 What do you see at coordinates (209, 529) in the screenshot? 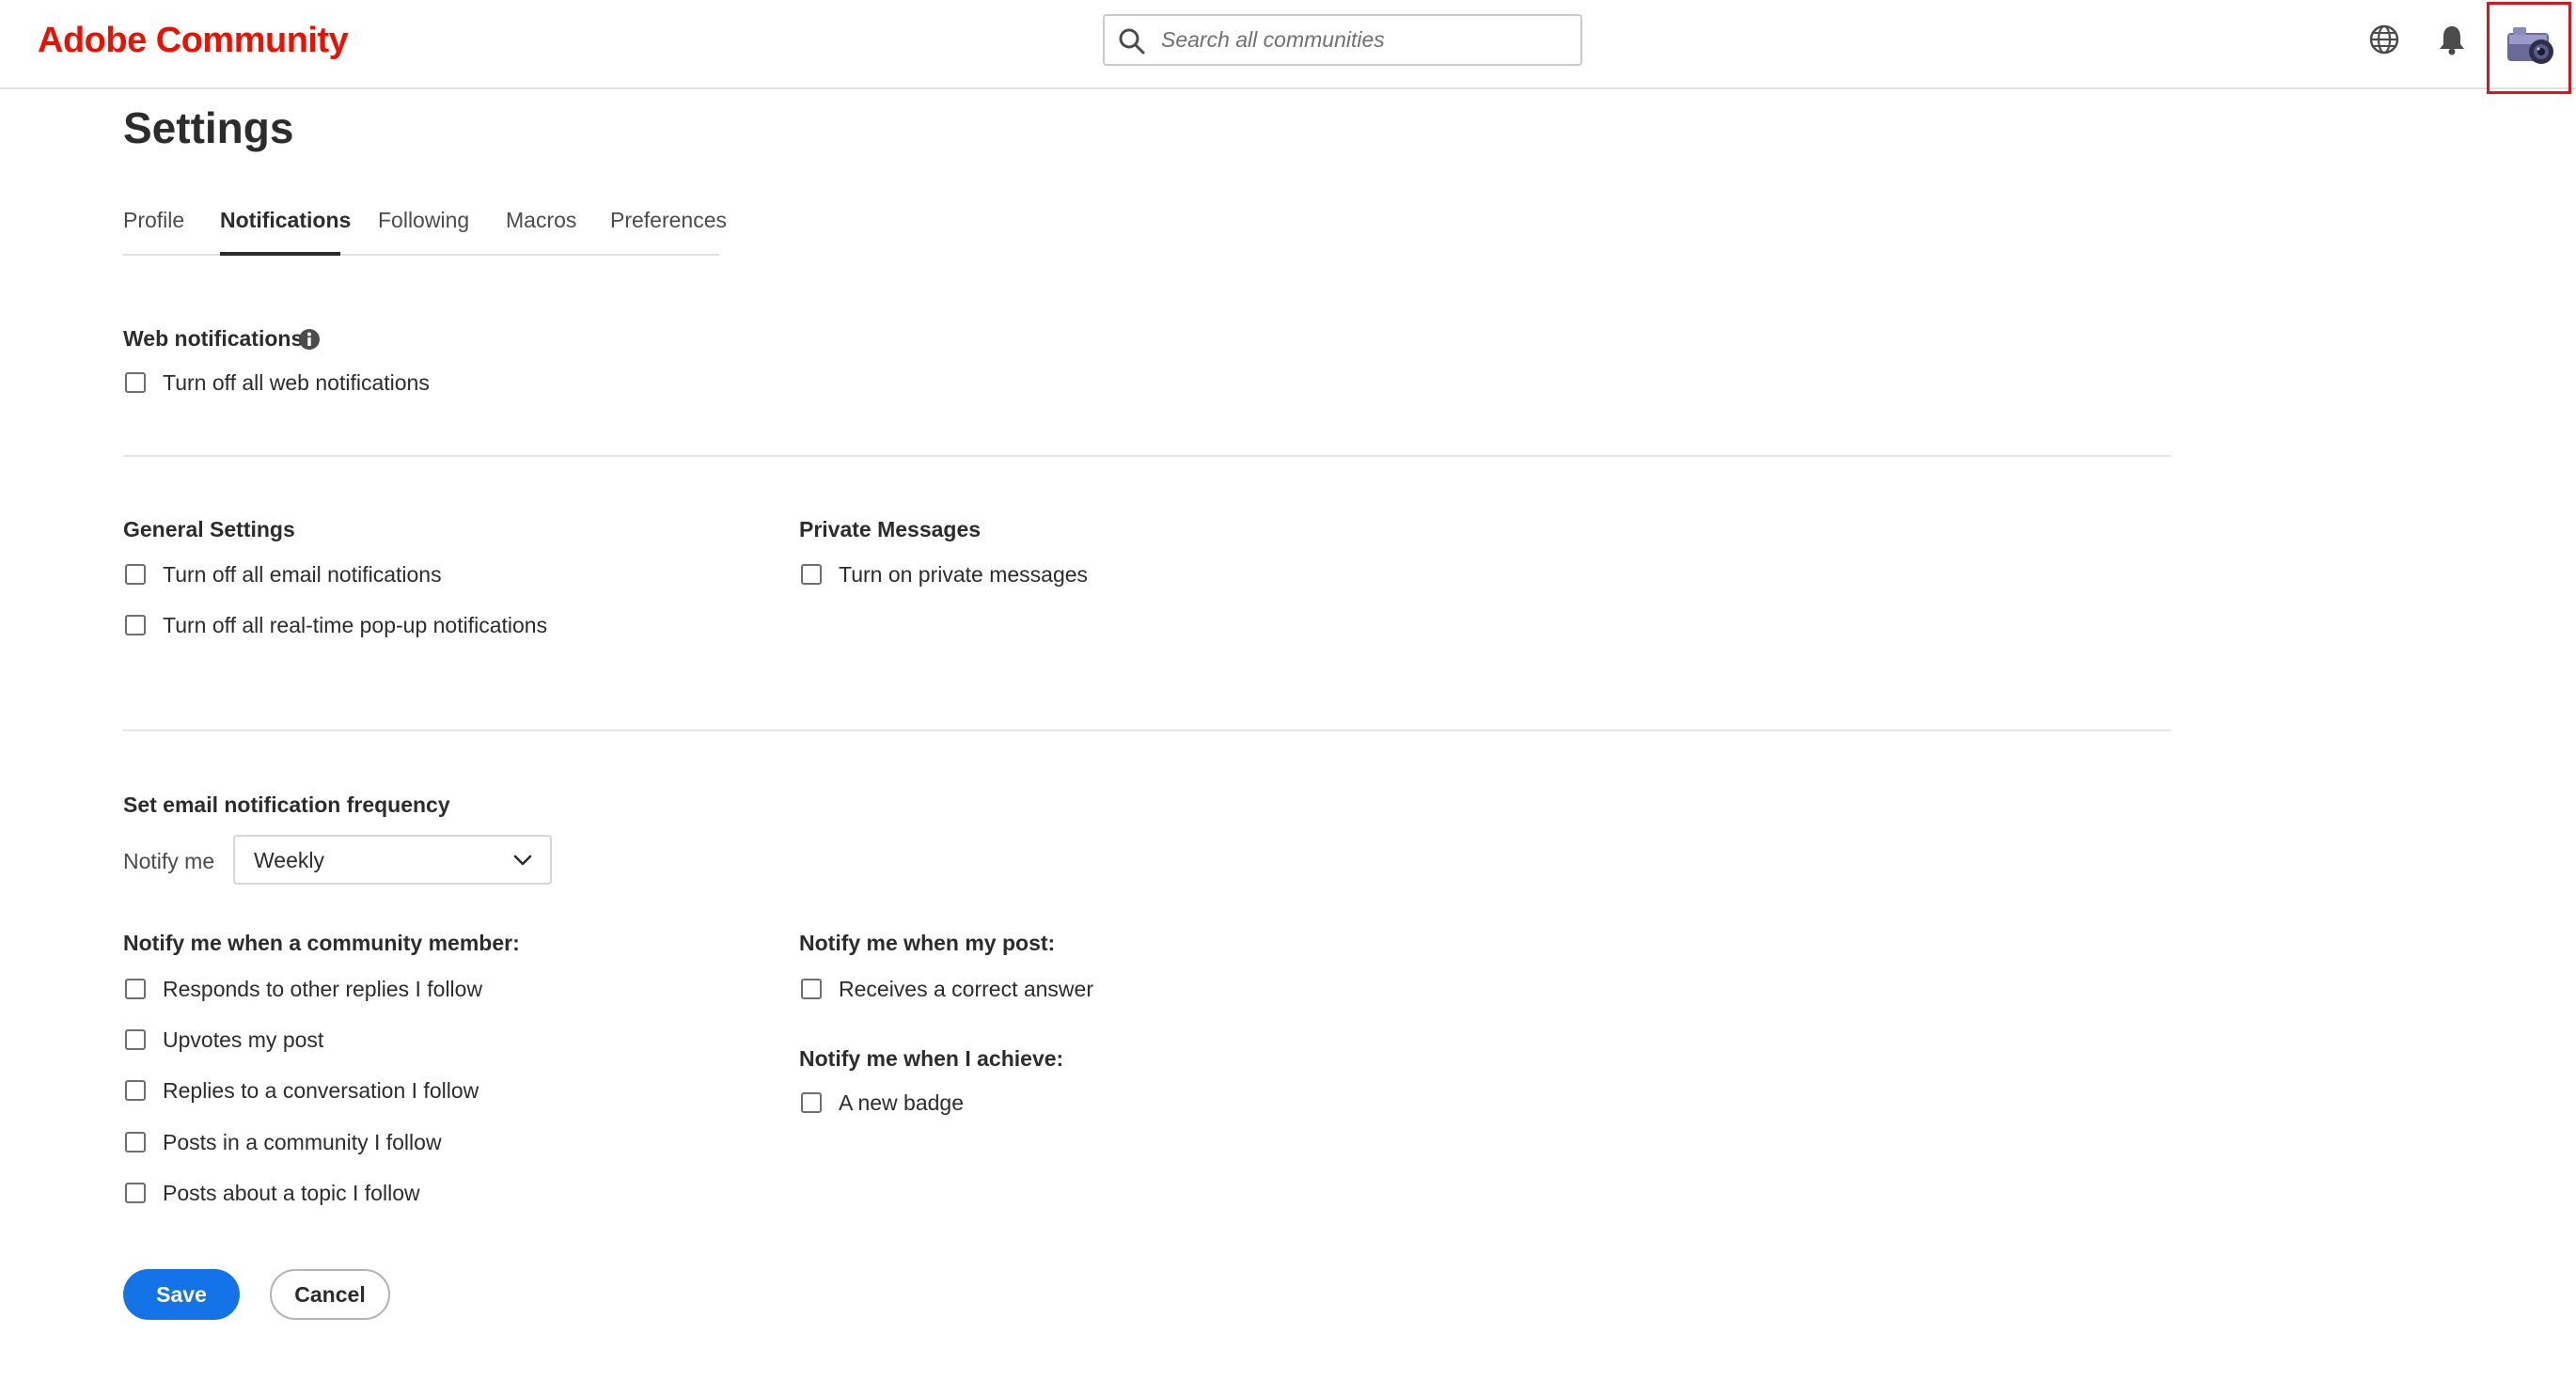
I see `general-settings-heading: General Settings` at bounding box center [209, 529].